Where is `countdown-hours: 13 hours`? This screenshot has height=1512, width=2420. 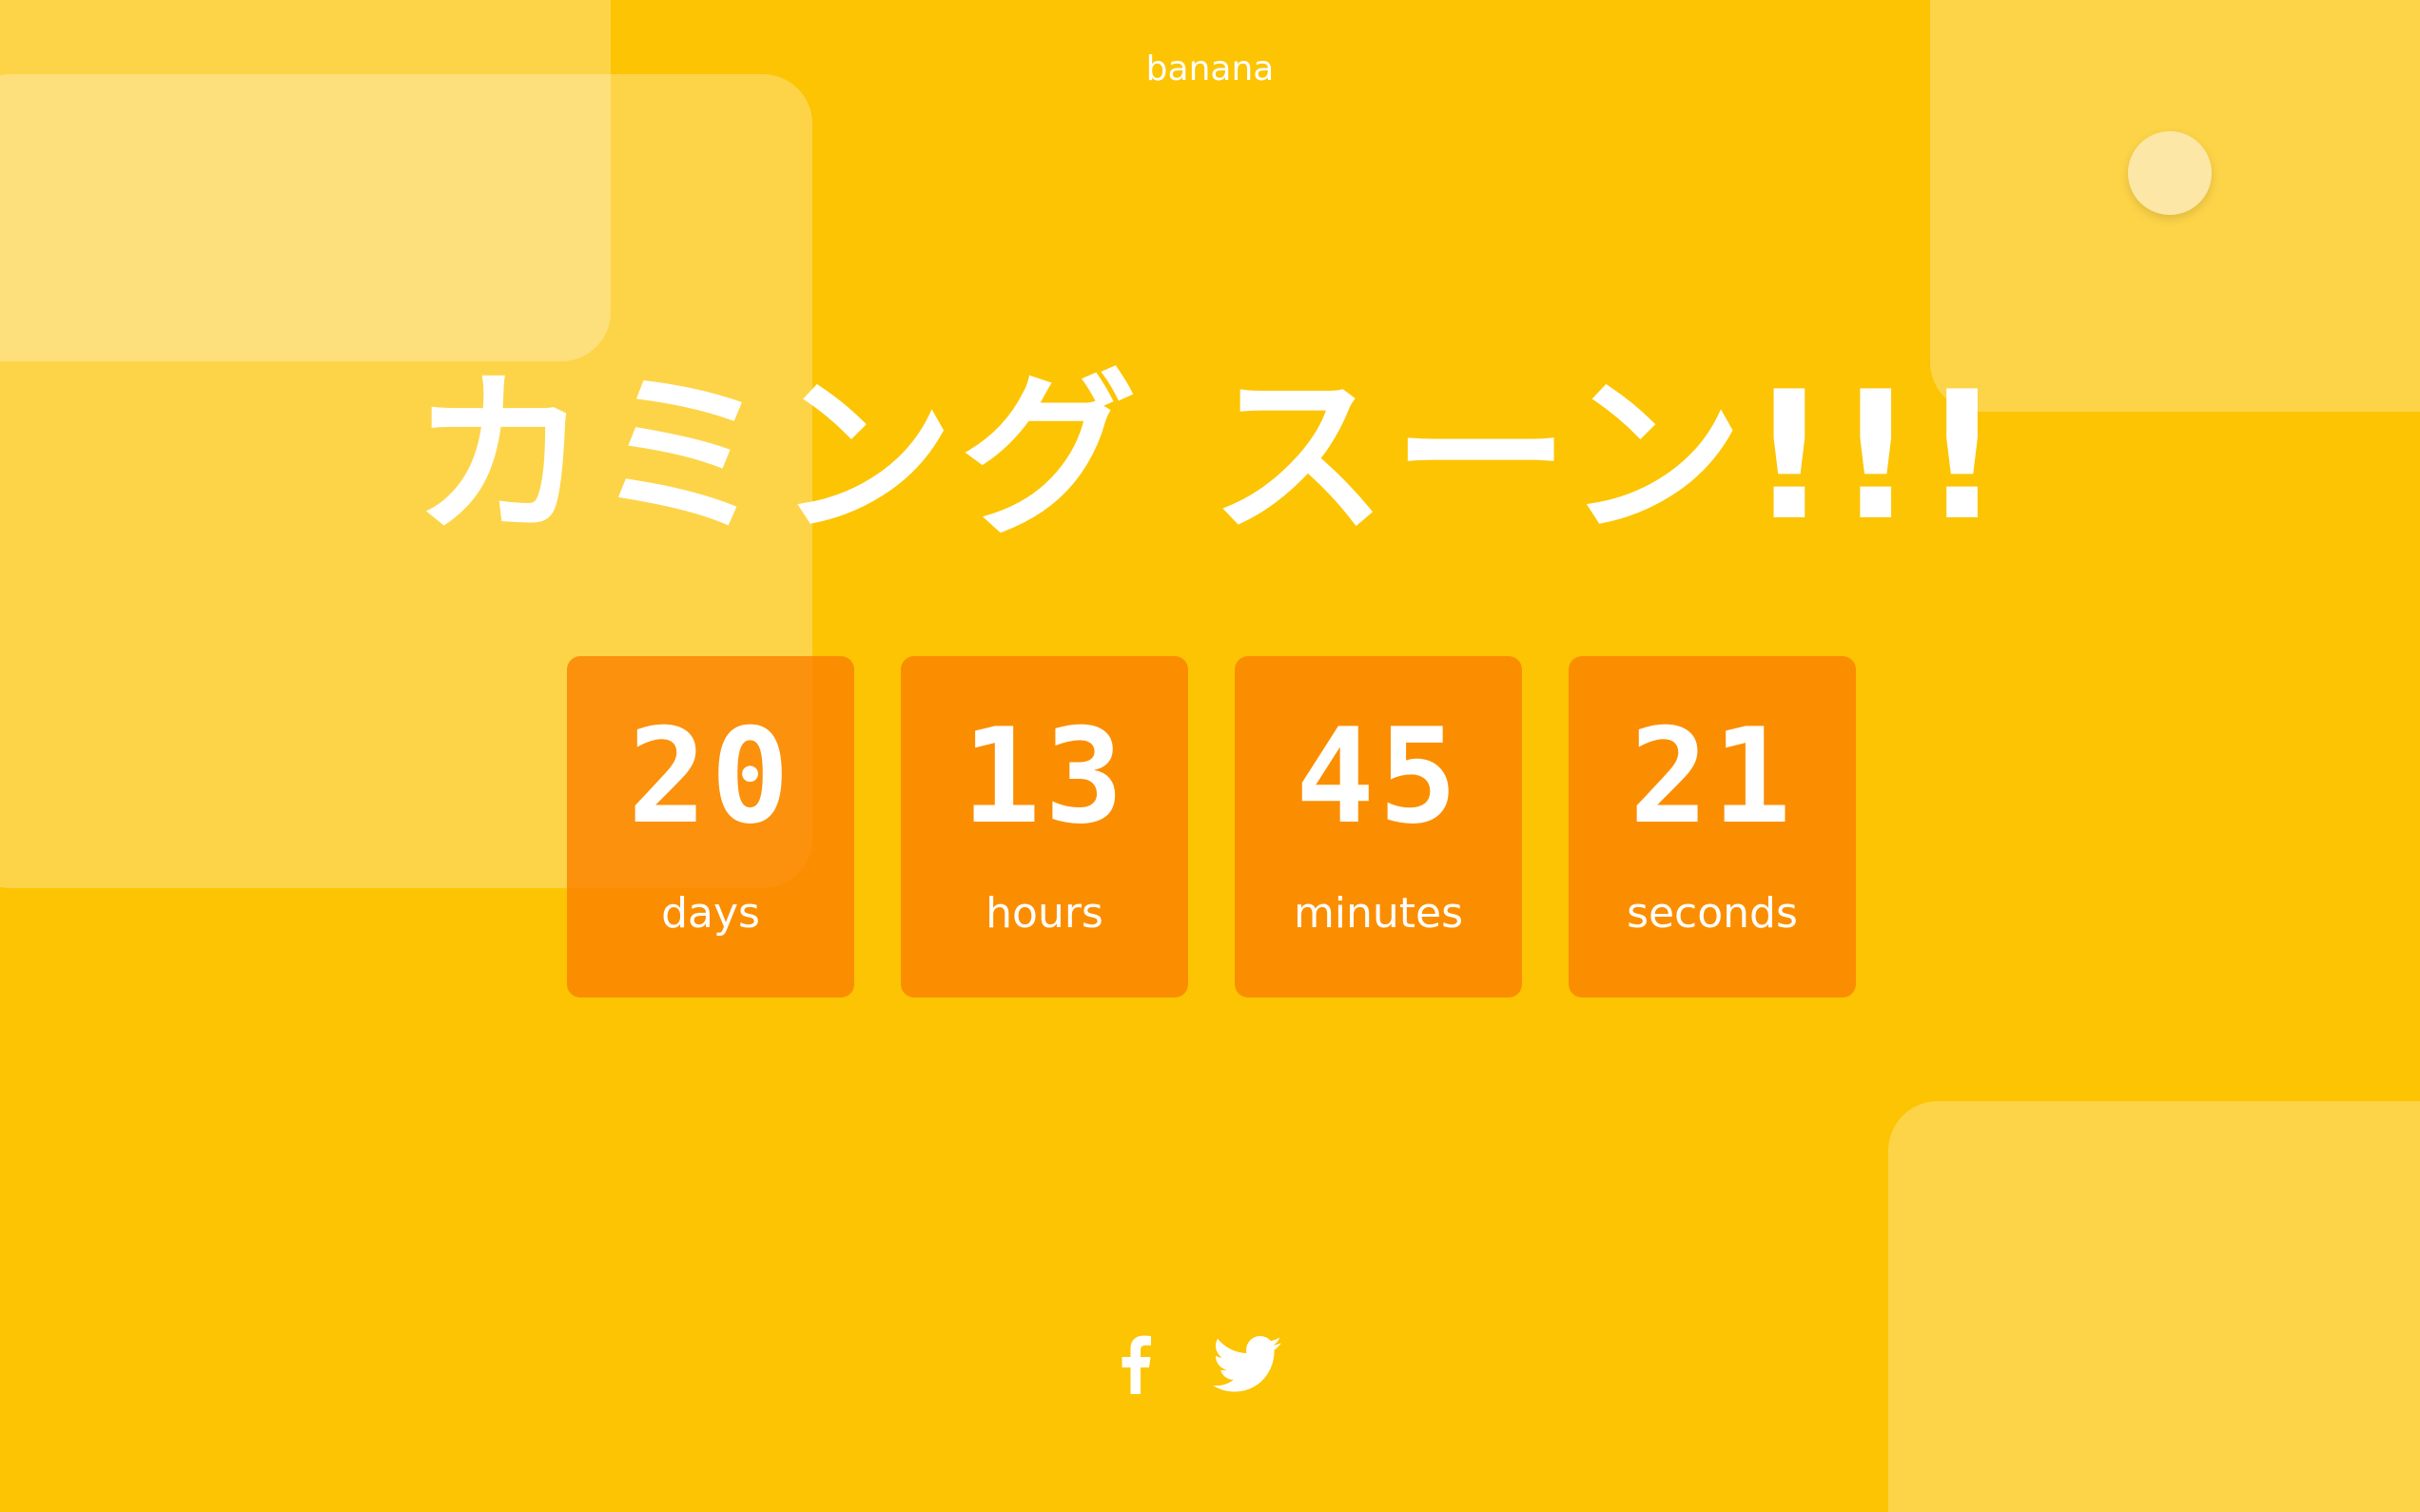
countdown-hours: 13 hours is located at coordinates (1044, 827).